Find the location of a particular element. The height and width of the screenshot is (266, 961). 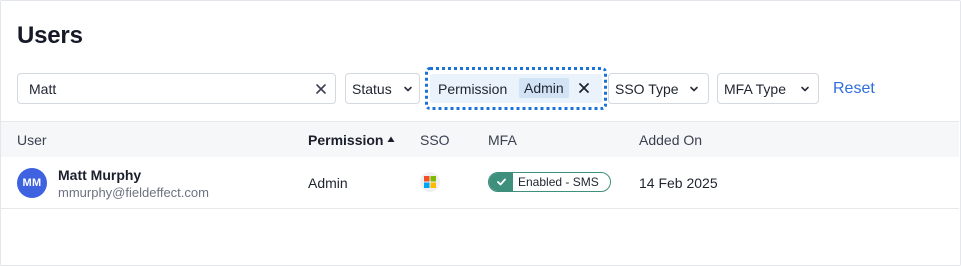

mfa-type-filter-label: MFA Type is located at coordinates (755, 89).